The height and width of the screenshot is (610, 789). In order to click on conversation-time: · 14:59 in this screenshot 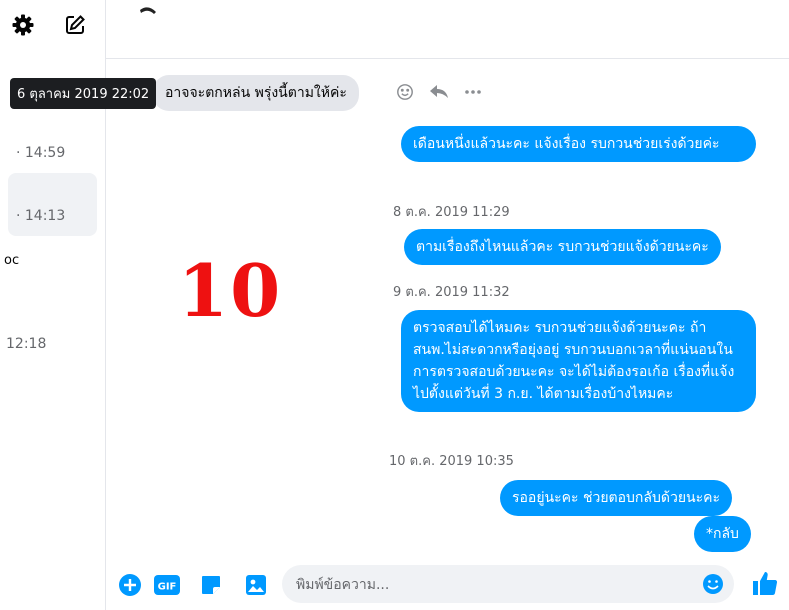, I will do `click(41, 153)`.